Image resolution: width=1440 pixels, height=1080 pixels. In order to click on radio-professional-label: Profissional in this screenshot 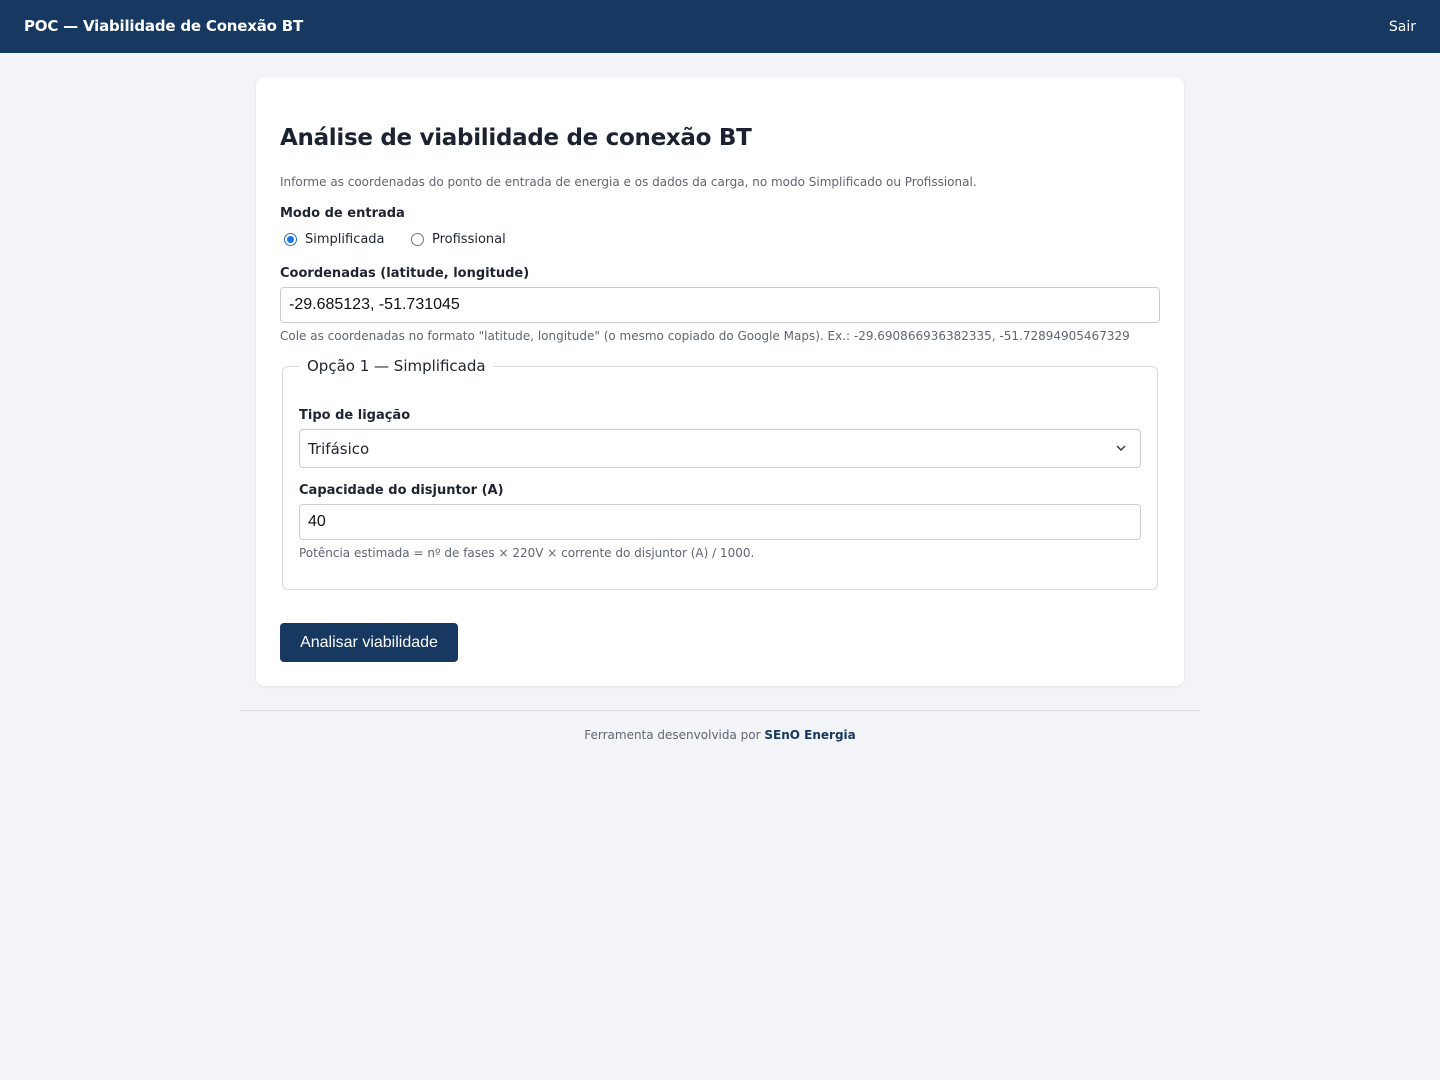, I will do `click(469, 239)`.